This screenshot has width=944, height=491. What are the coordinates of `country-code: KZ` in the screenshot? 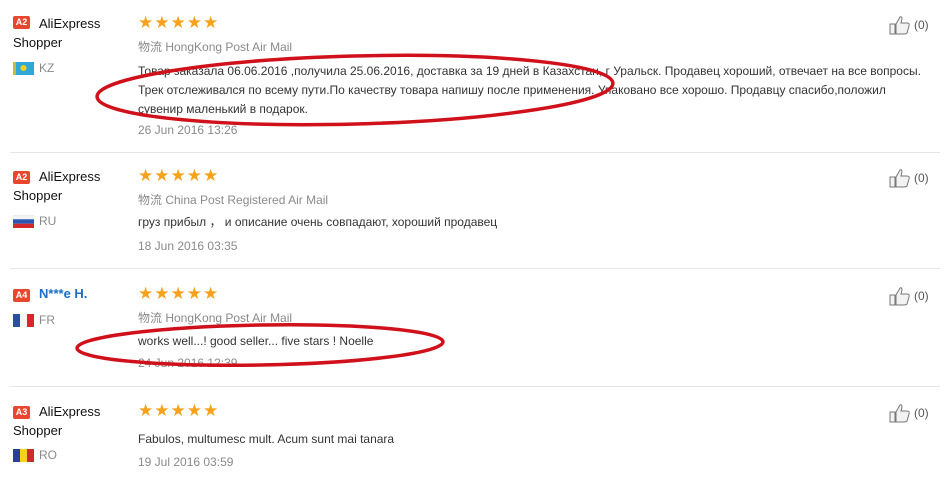 It's located at (47, 68).